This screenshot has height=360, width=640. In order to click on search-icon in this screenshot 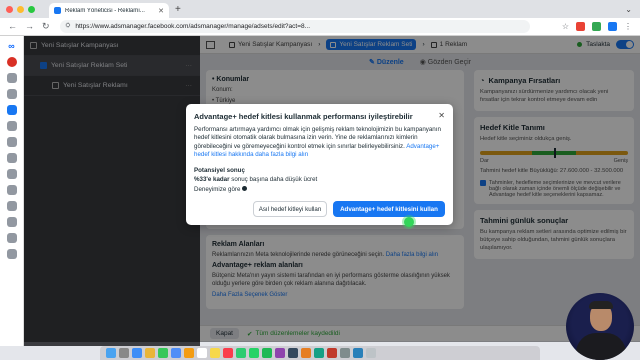, I will do `click(11, 238)`.